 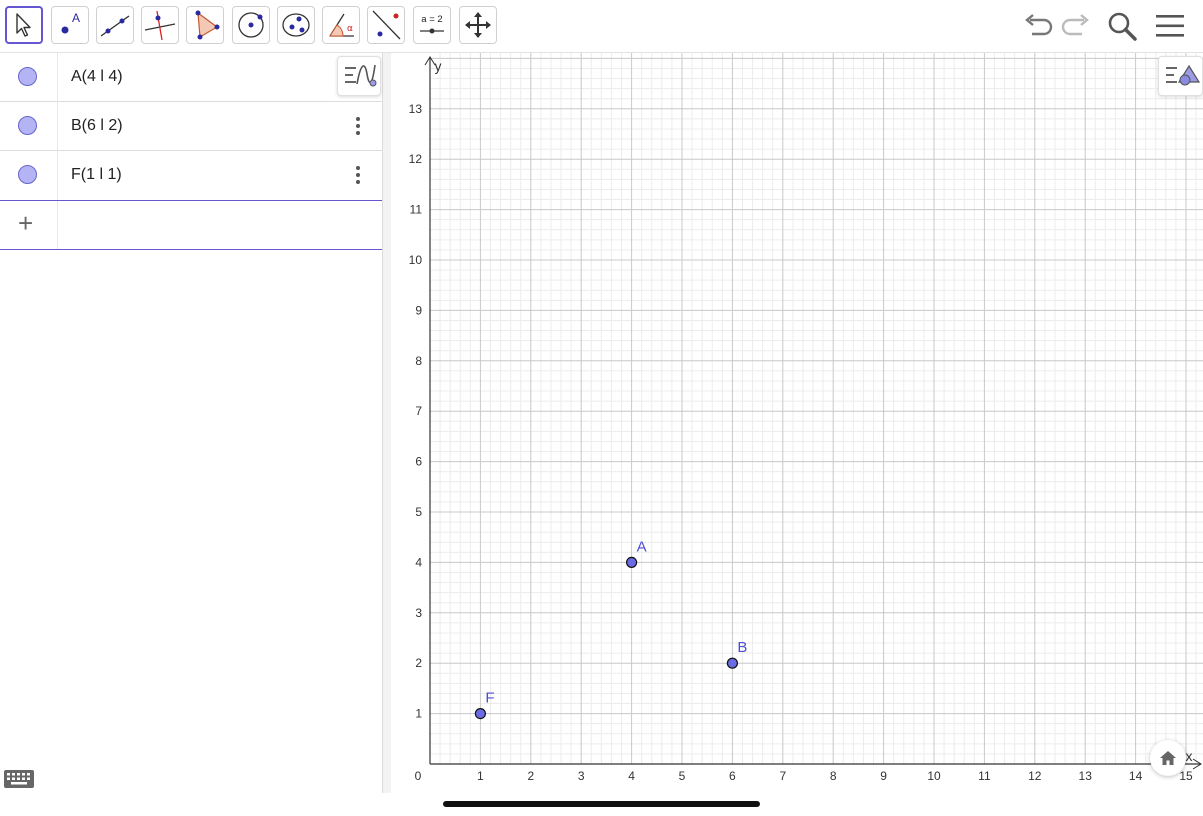 I want to click on undo-button, so click(x=1038, y=26).